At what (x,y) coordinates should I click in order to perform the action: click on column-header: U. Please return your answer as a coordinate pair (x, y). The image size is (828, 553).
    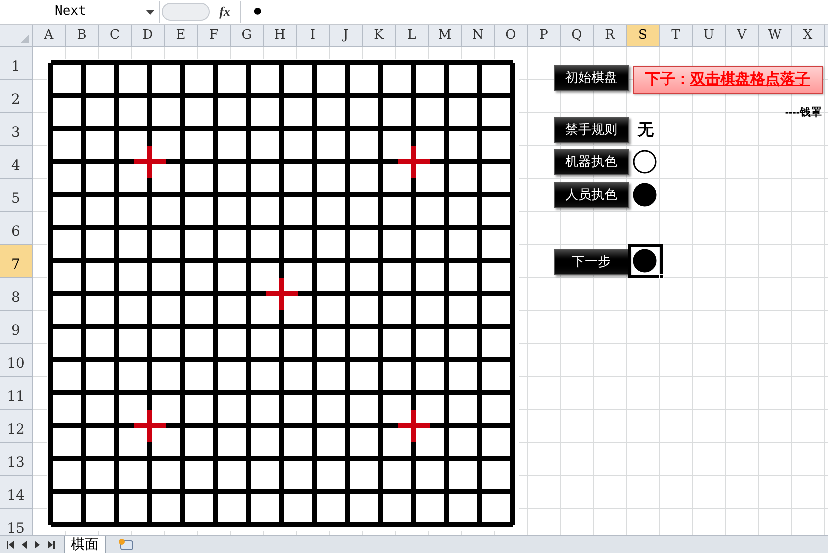
    Looking at the image, I should click on (709, 35).